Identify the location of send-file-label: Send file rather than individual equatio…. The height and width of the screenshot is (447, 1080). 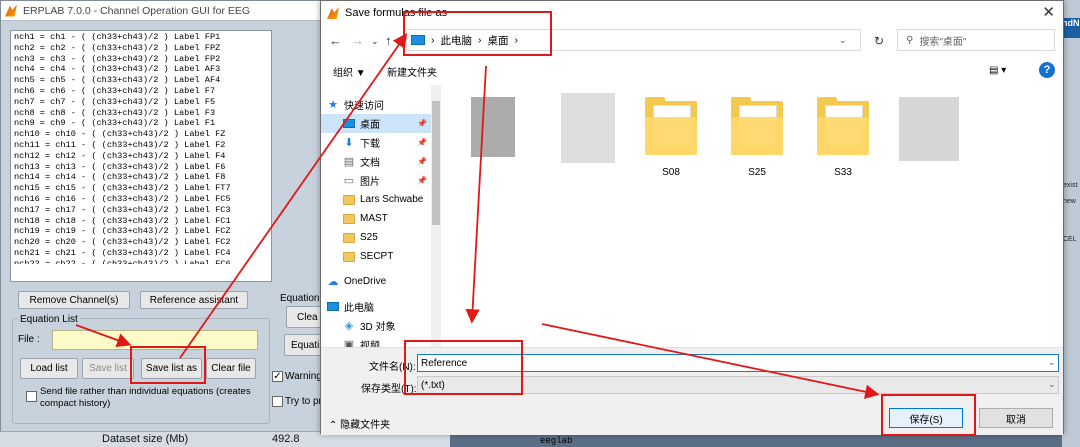
(145, 397).